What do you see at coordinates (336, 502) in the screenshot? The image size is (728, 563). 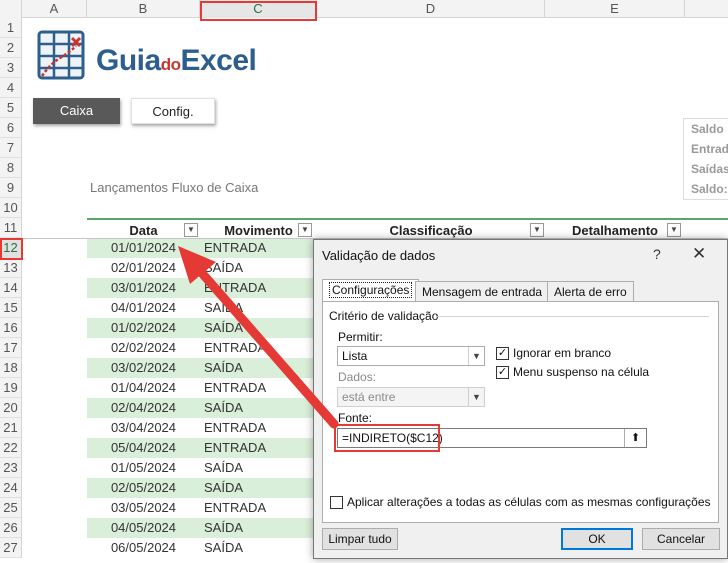 I see `apply-all-checkbox` at bounding box center [336, 502].